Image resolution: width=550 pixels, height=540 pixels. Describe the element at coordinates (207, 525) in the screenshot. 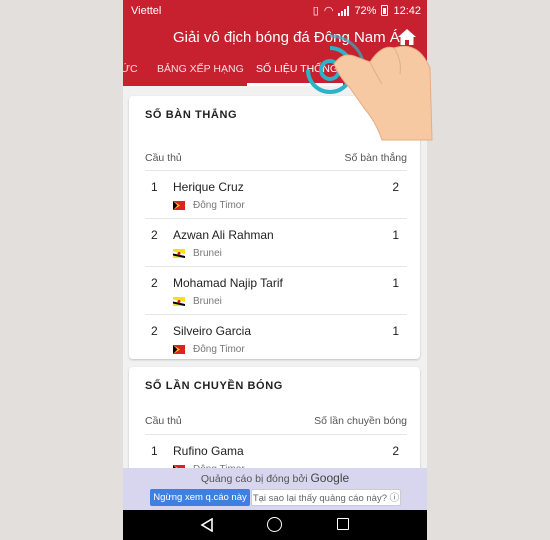

I see `back-icon` at that location.